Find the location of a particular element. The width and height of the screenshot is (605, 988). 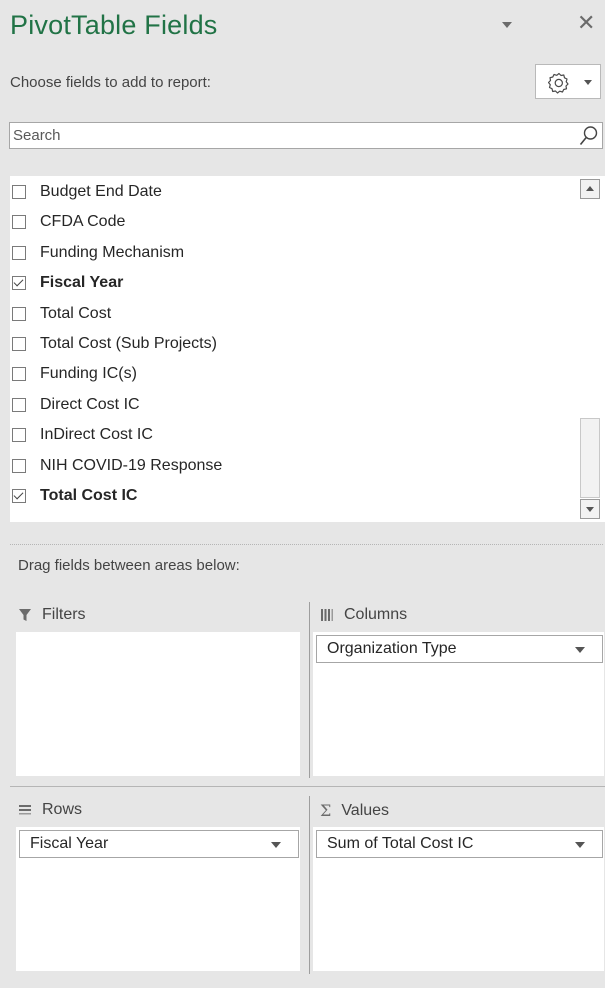

task-pane-options-icon is located at coordinates (507, 25).